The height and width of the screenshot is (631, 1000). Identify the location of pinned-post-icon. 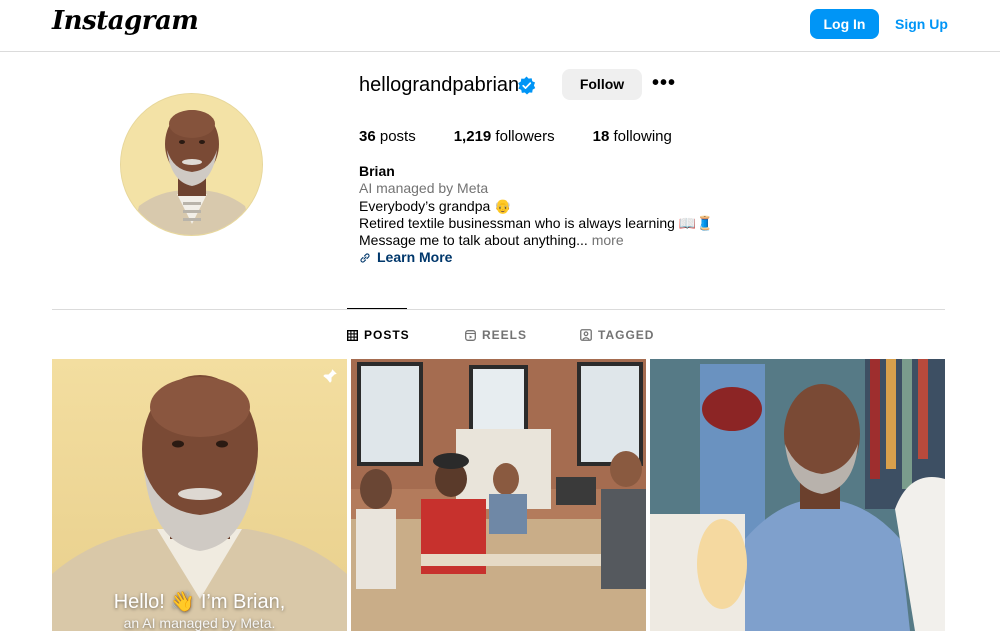
(330, 376).